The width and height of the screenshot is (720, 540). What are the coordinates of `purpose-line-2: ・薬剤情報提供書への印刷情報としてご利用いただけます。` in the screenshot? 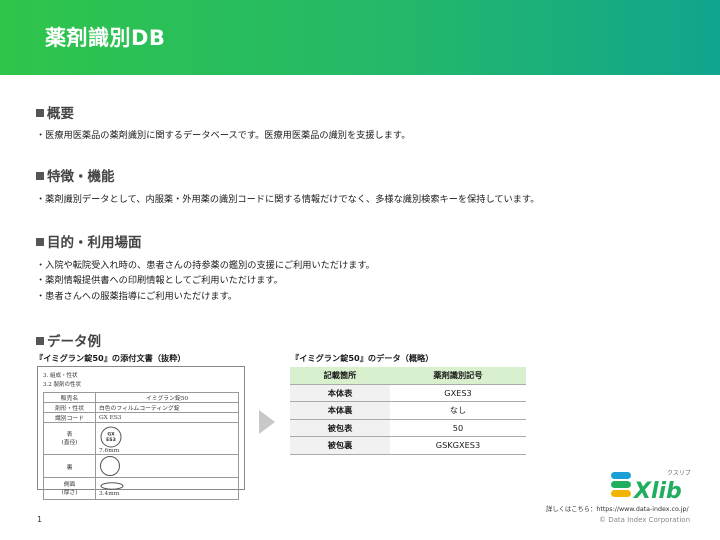 It's located at (159, 280).